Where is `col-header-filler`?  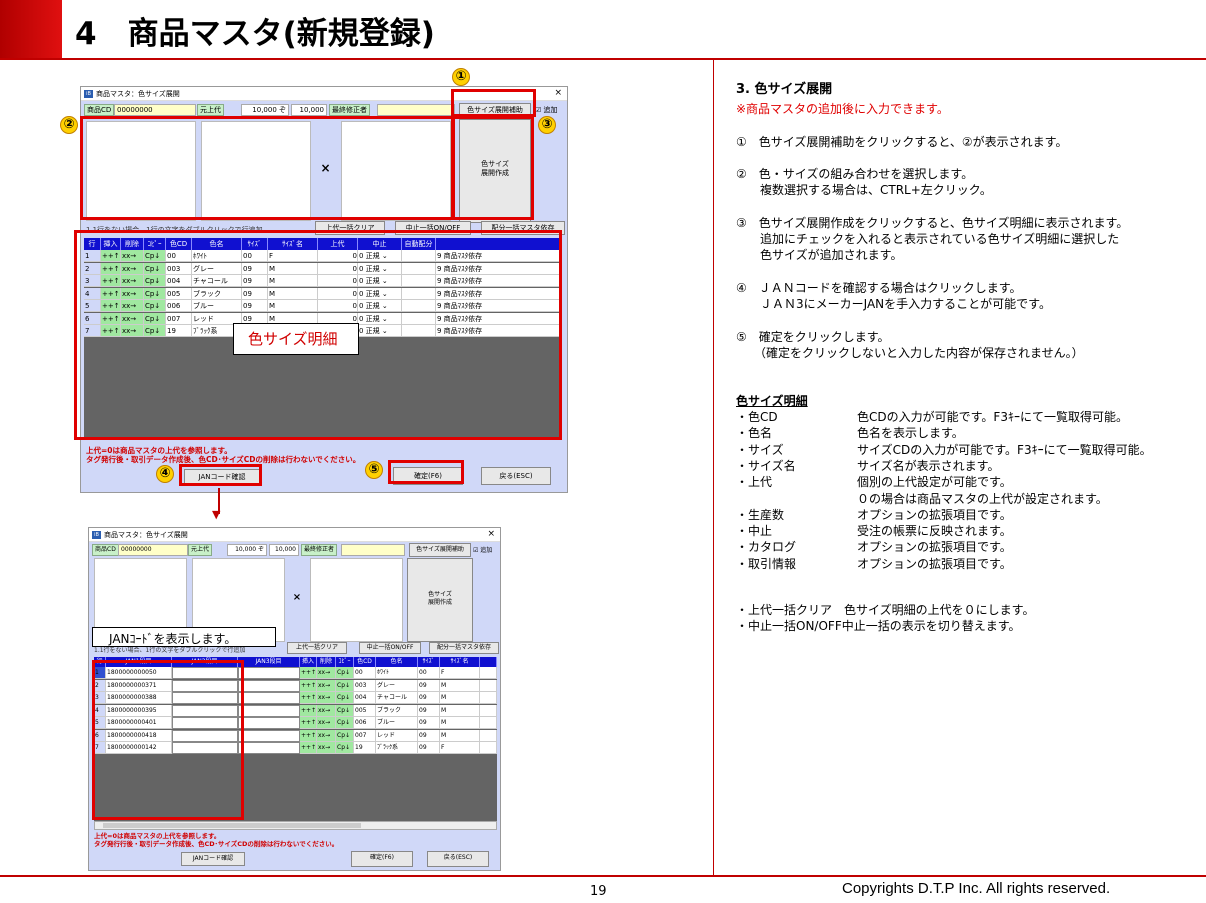 col-header-filler is located at coordinates (488, 662).